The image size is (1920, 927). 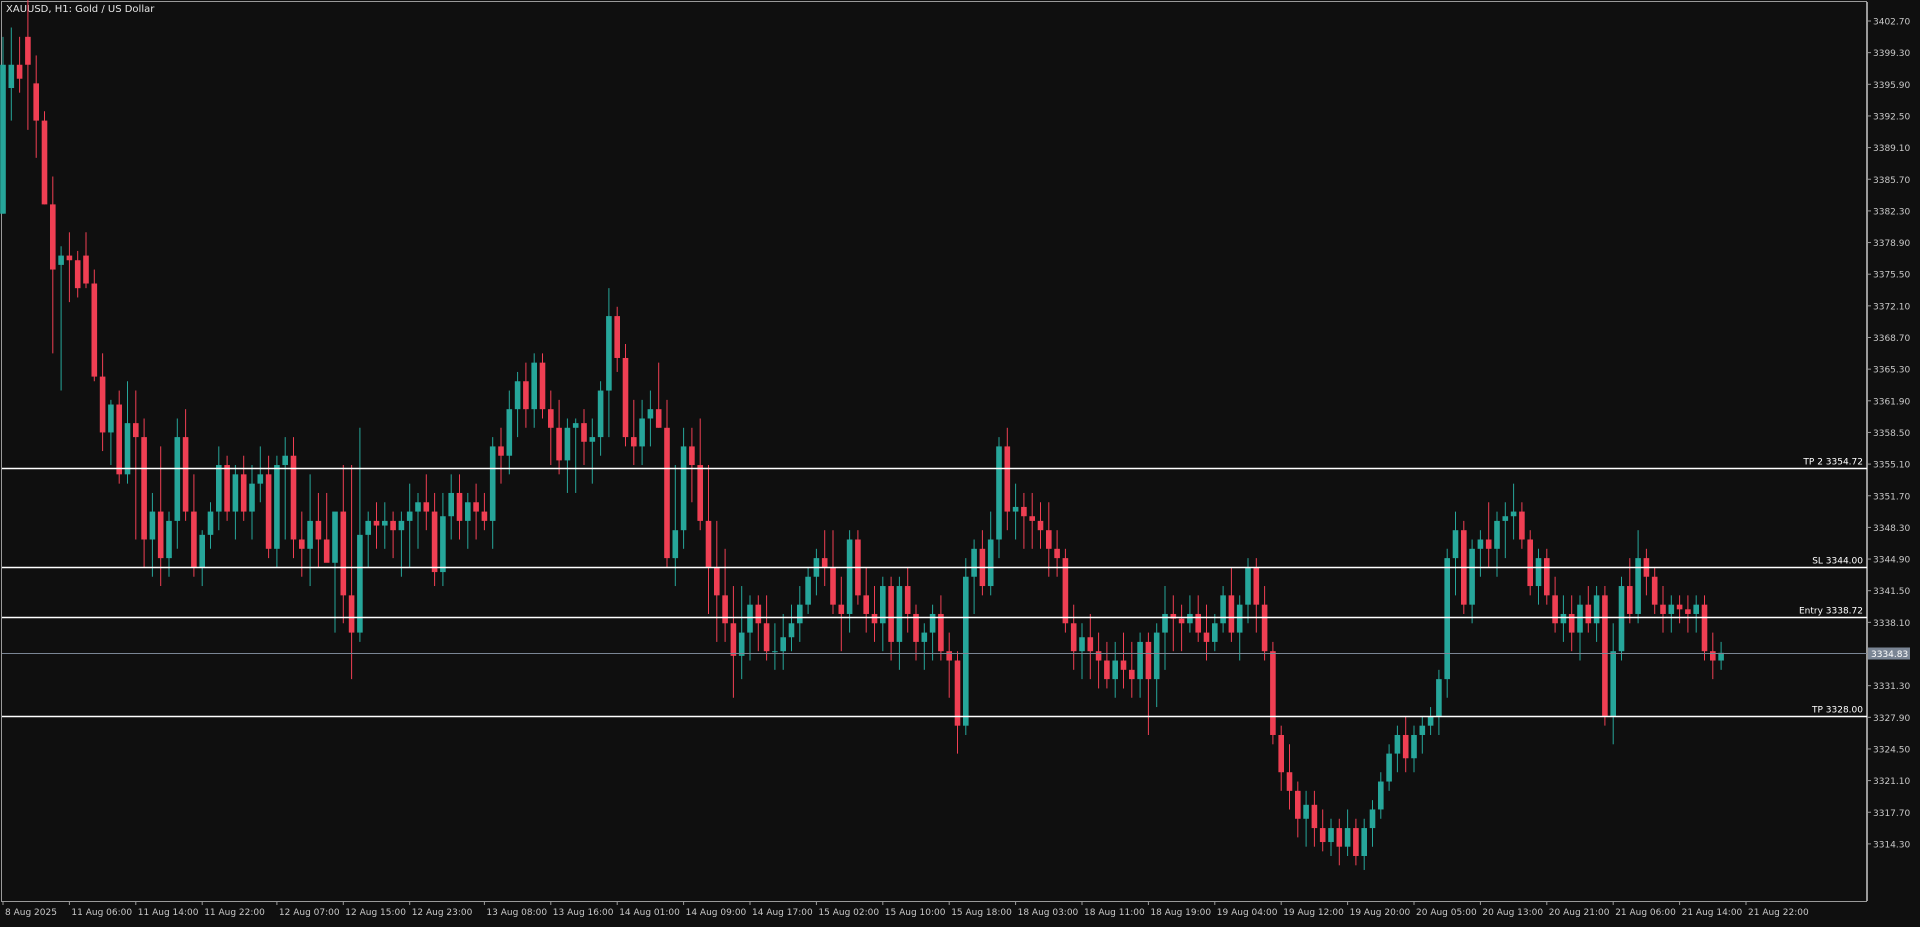 What do you see at coordinates (1048, 913) in the screenshot?
I see `time-tick-label: 18 Aug 03:00` at bounding box center [1048, 913].